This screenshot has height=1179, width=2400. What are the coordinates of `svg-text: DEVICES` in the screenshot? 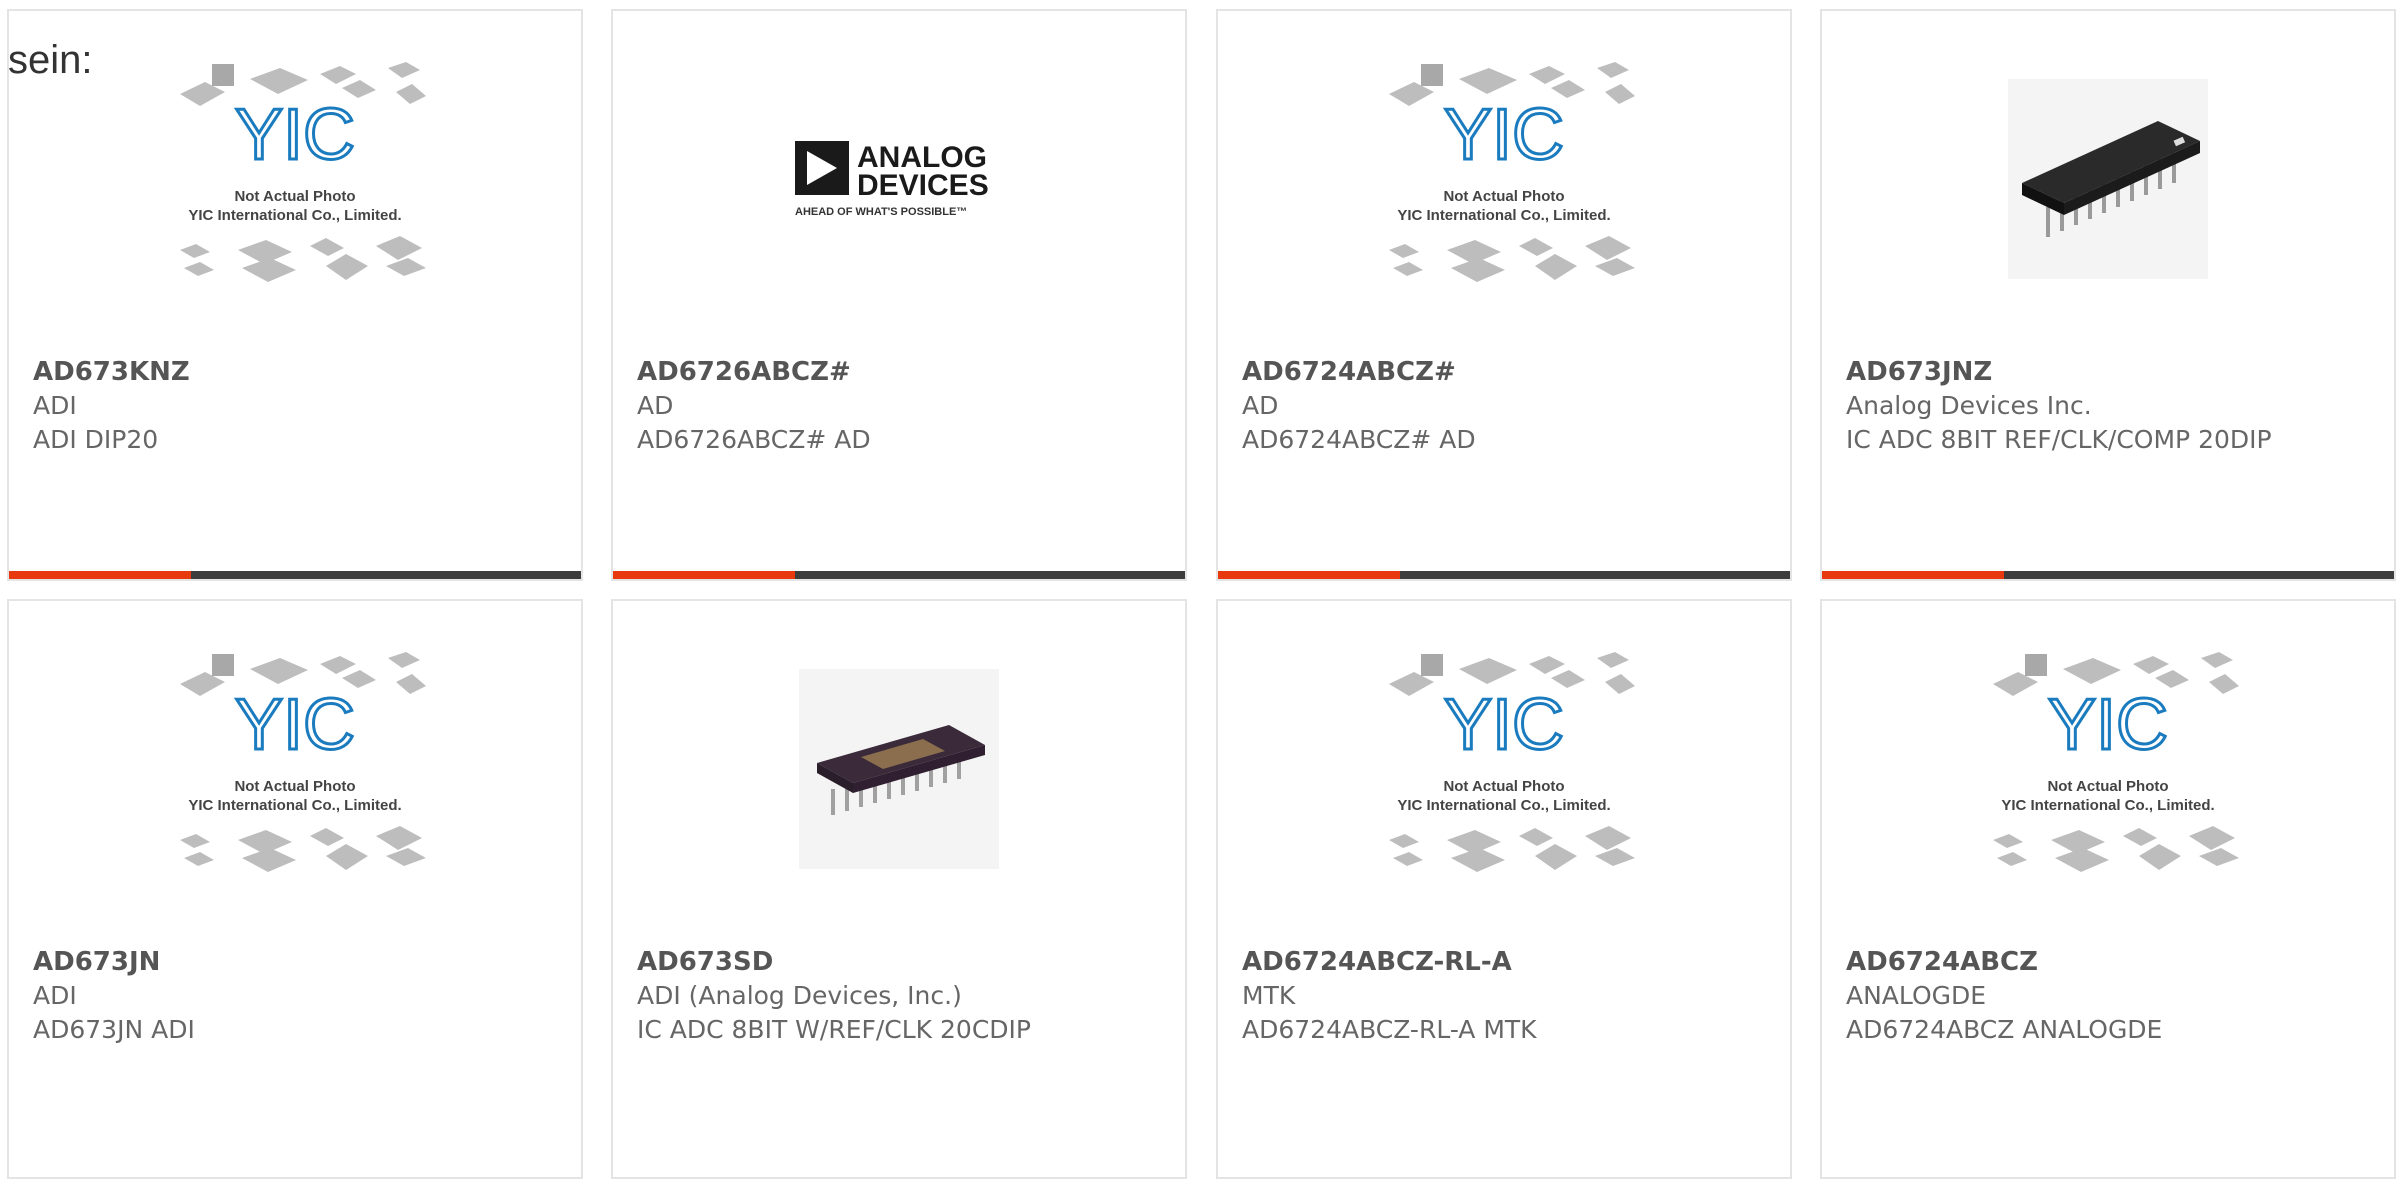 It's located at (923, 185).